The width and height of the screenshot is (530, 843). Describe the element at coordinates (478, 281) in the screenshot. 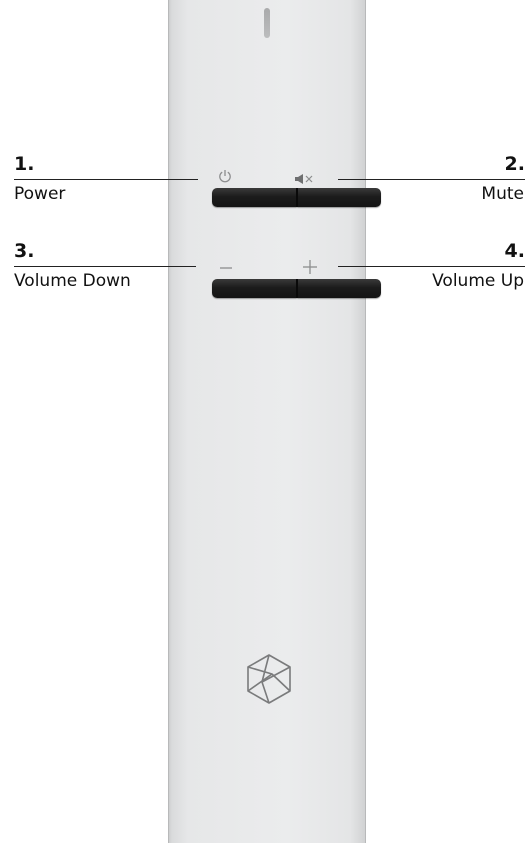

I see `callout-label-volume-up: Volume Up` at that location.